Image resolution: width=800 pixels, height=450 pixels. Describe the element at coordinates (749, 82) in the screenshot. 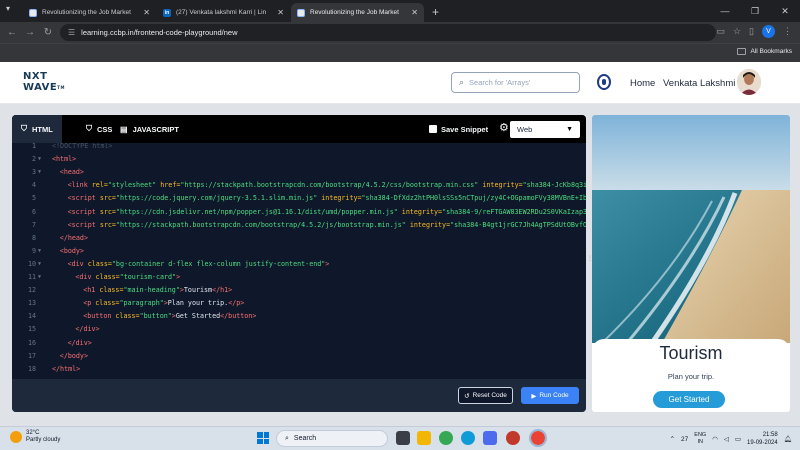

I see `user-avatar` at that location.